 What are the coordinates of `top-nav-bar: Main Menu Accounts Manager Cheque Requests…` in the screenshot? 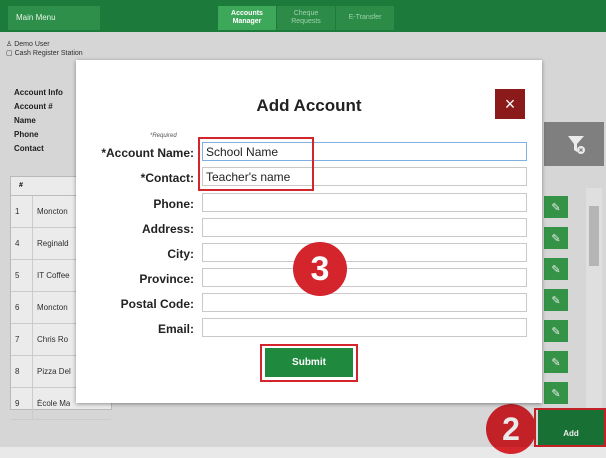 It's located at (303, 16).